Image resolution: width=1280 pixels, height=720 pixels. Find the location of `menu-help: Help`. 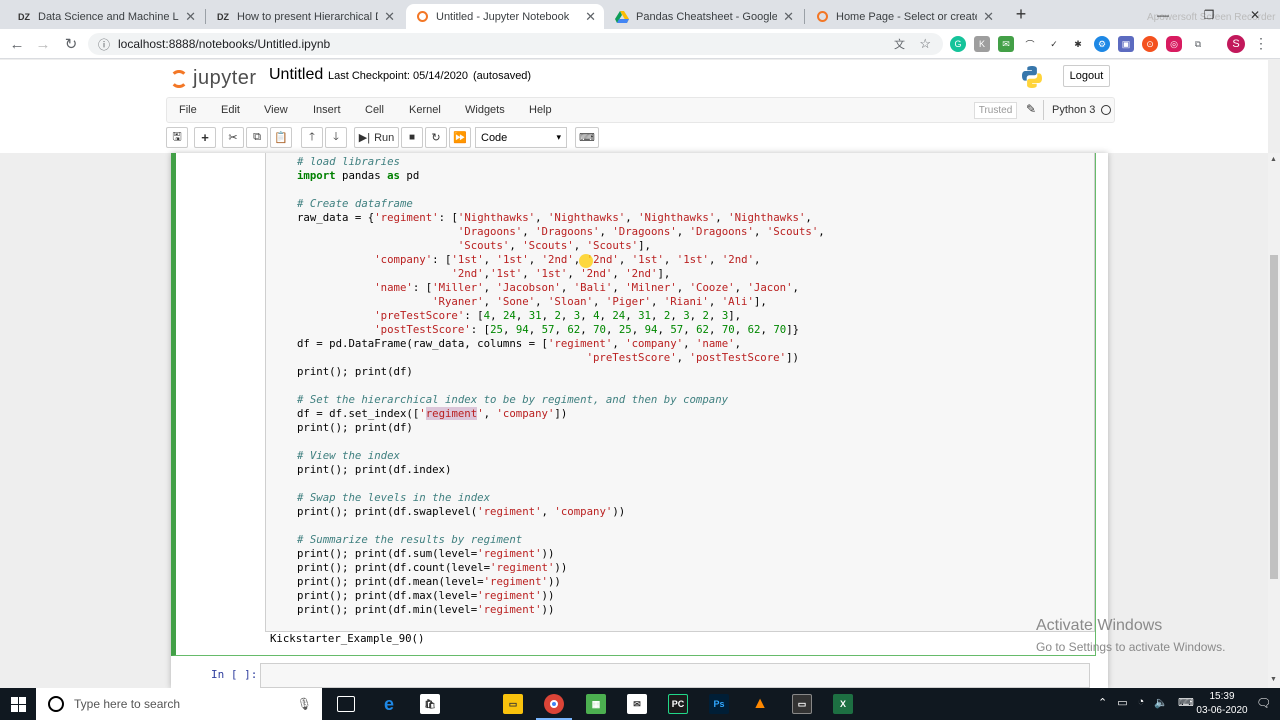

menu-help: Help is located at coordinates (540, 110).